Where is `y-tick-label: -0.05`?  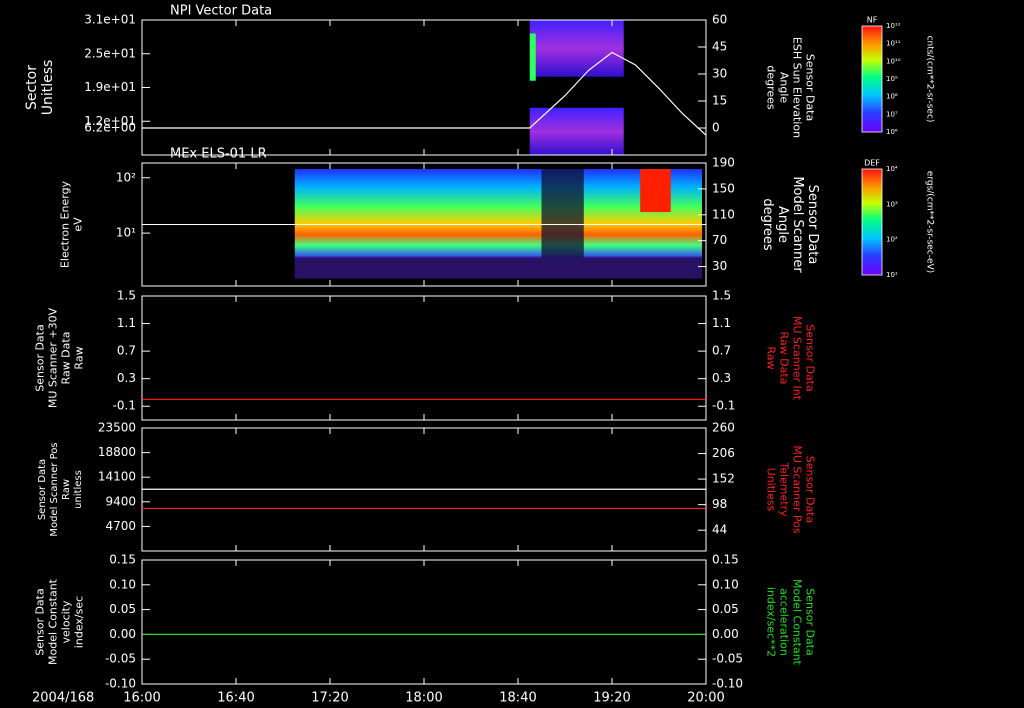 y-tick-label: -0.05 is located at coordinates (120, 659).